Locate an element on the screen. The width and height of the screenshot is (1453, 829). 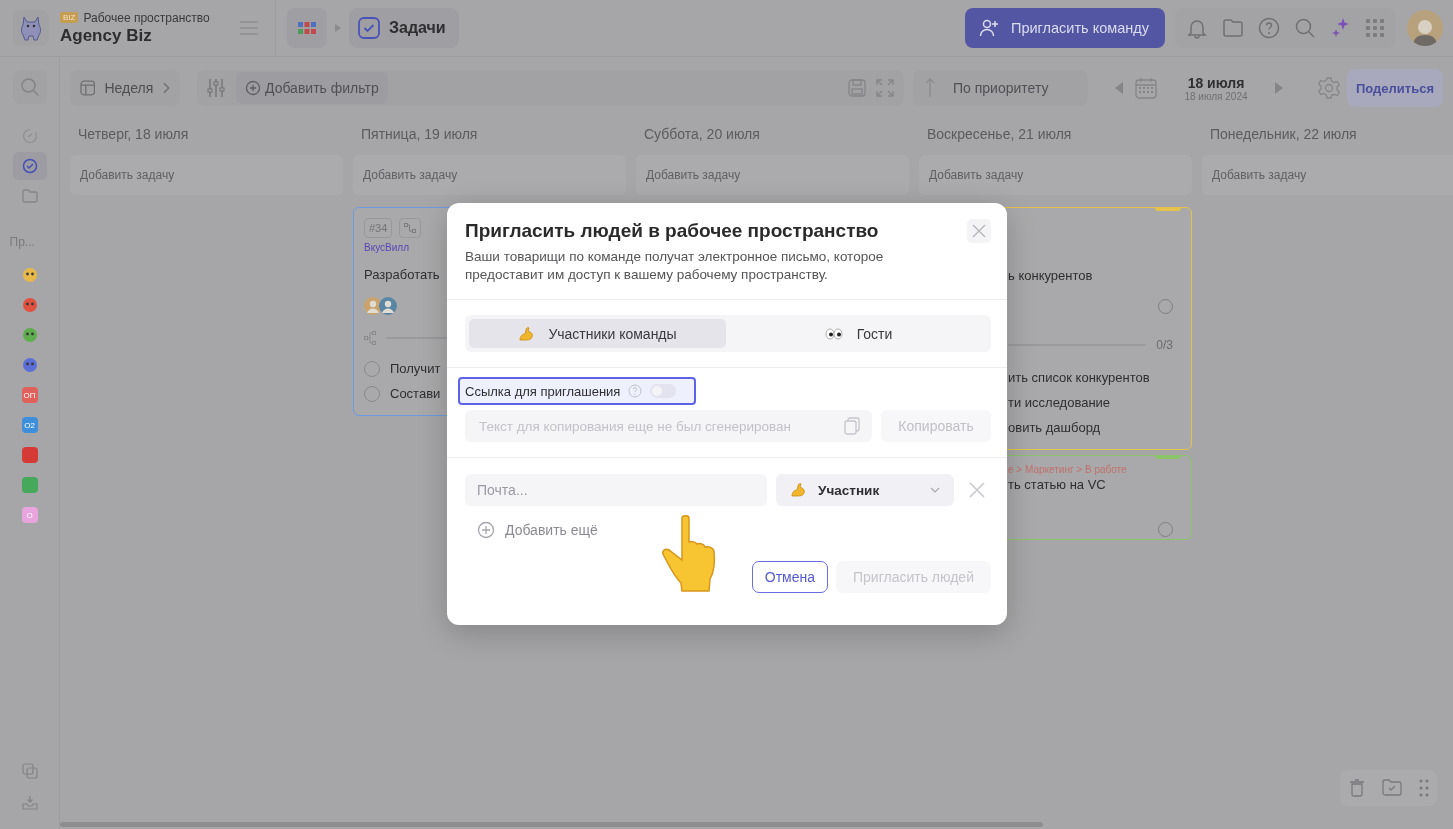
colored-grid-icon is located at coordinates (307, 28).